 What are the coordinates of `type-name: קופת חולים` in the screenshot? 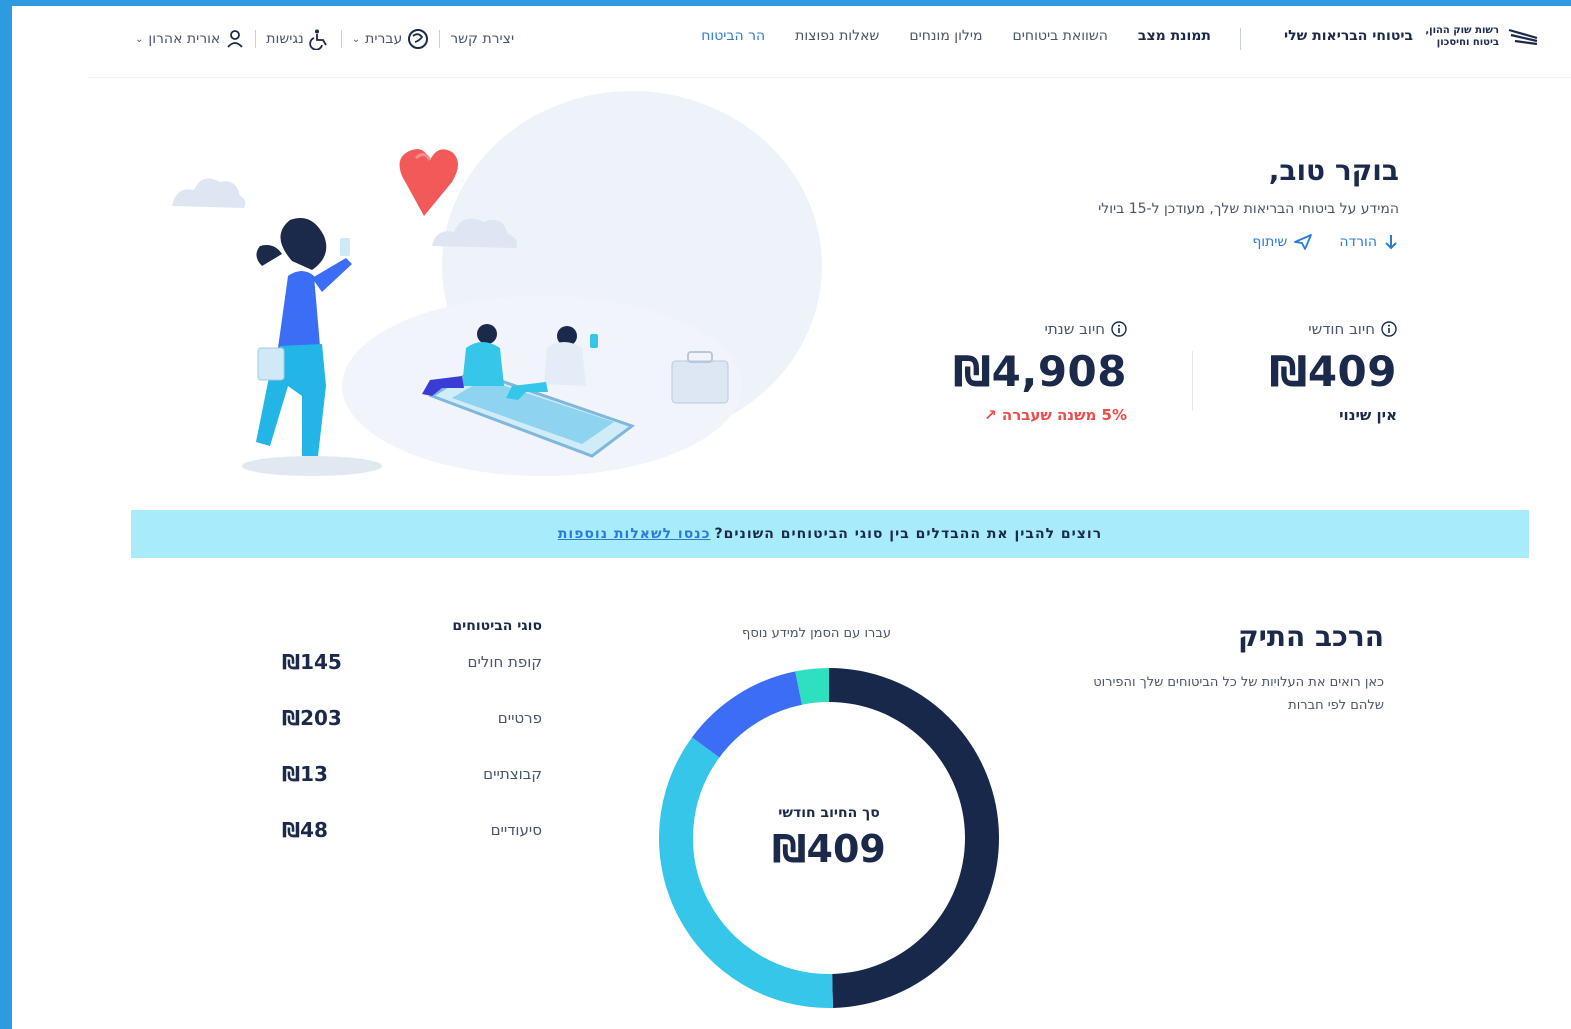 It's located at (504, 662).